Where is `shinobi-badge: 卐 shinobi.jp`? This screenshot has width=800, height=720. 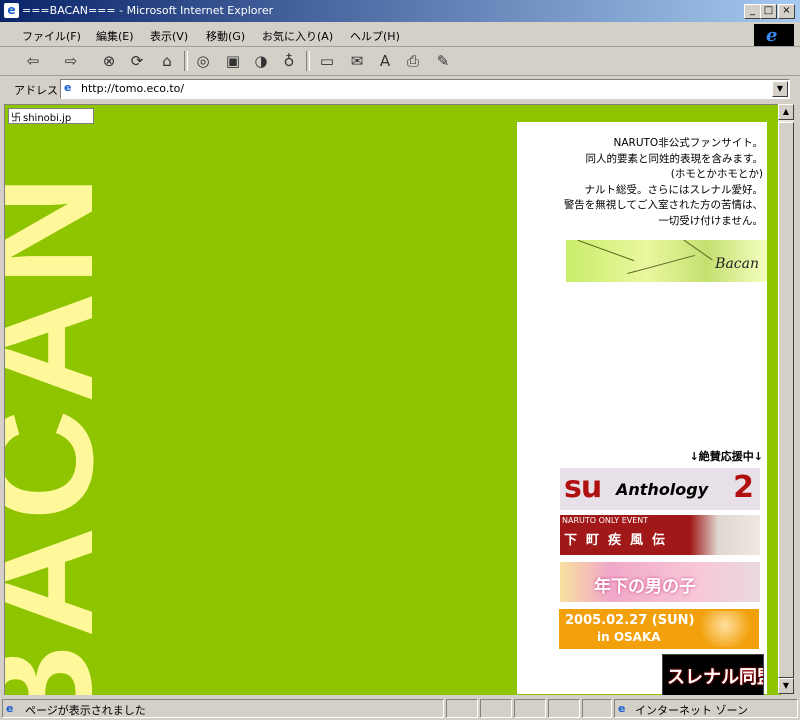
shinobi-badge: 卐 shinobi.jp is located at coordinates (51, 116).